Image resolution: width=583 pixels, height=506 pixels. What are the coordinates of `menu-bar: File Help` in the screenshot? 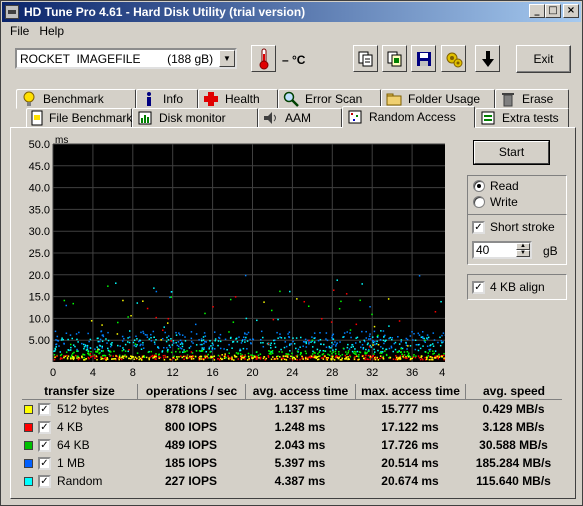 It's located at (37, 32).